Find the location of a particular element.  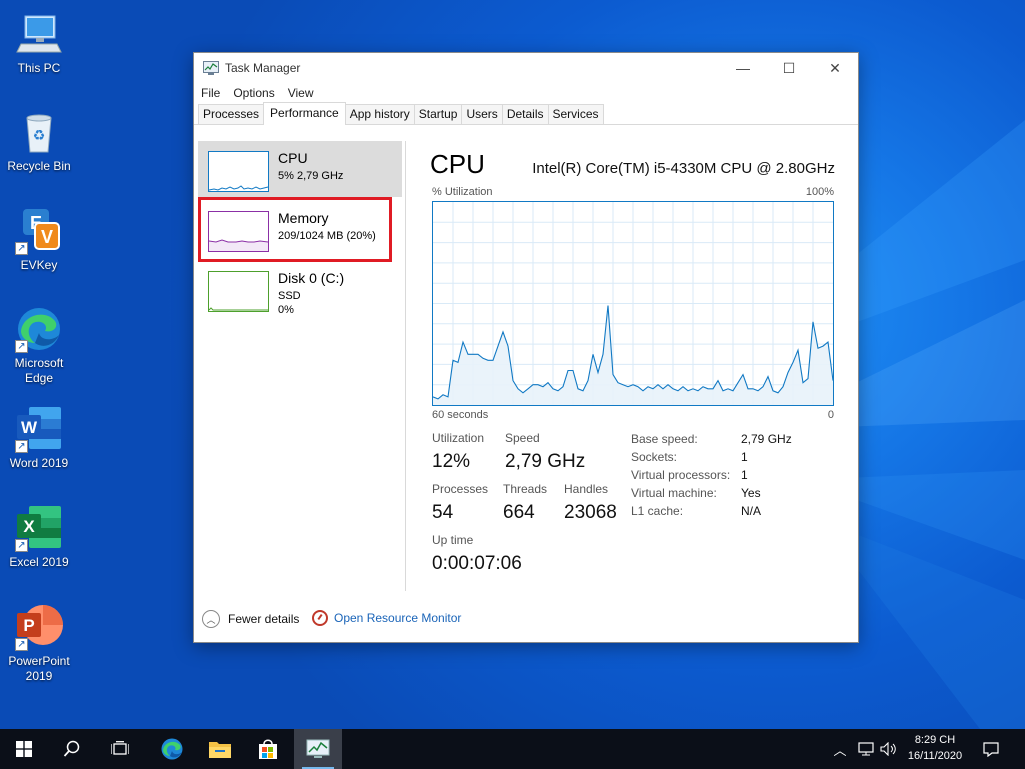

processor-name: Intel(R) Core(TM) i5-4330M CPU @ 2.80GHz is located at coordinates (683, 168).